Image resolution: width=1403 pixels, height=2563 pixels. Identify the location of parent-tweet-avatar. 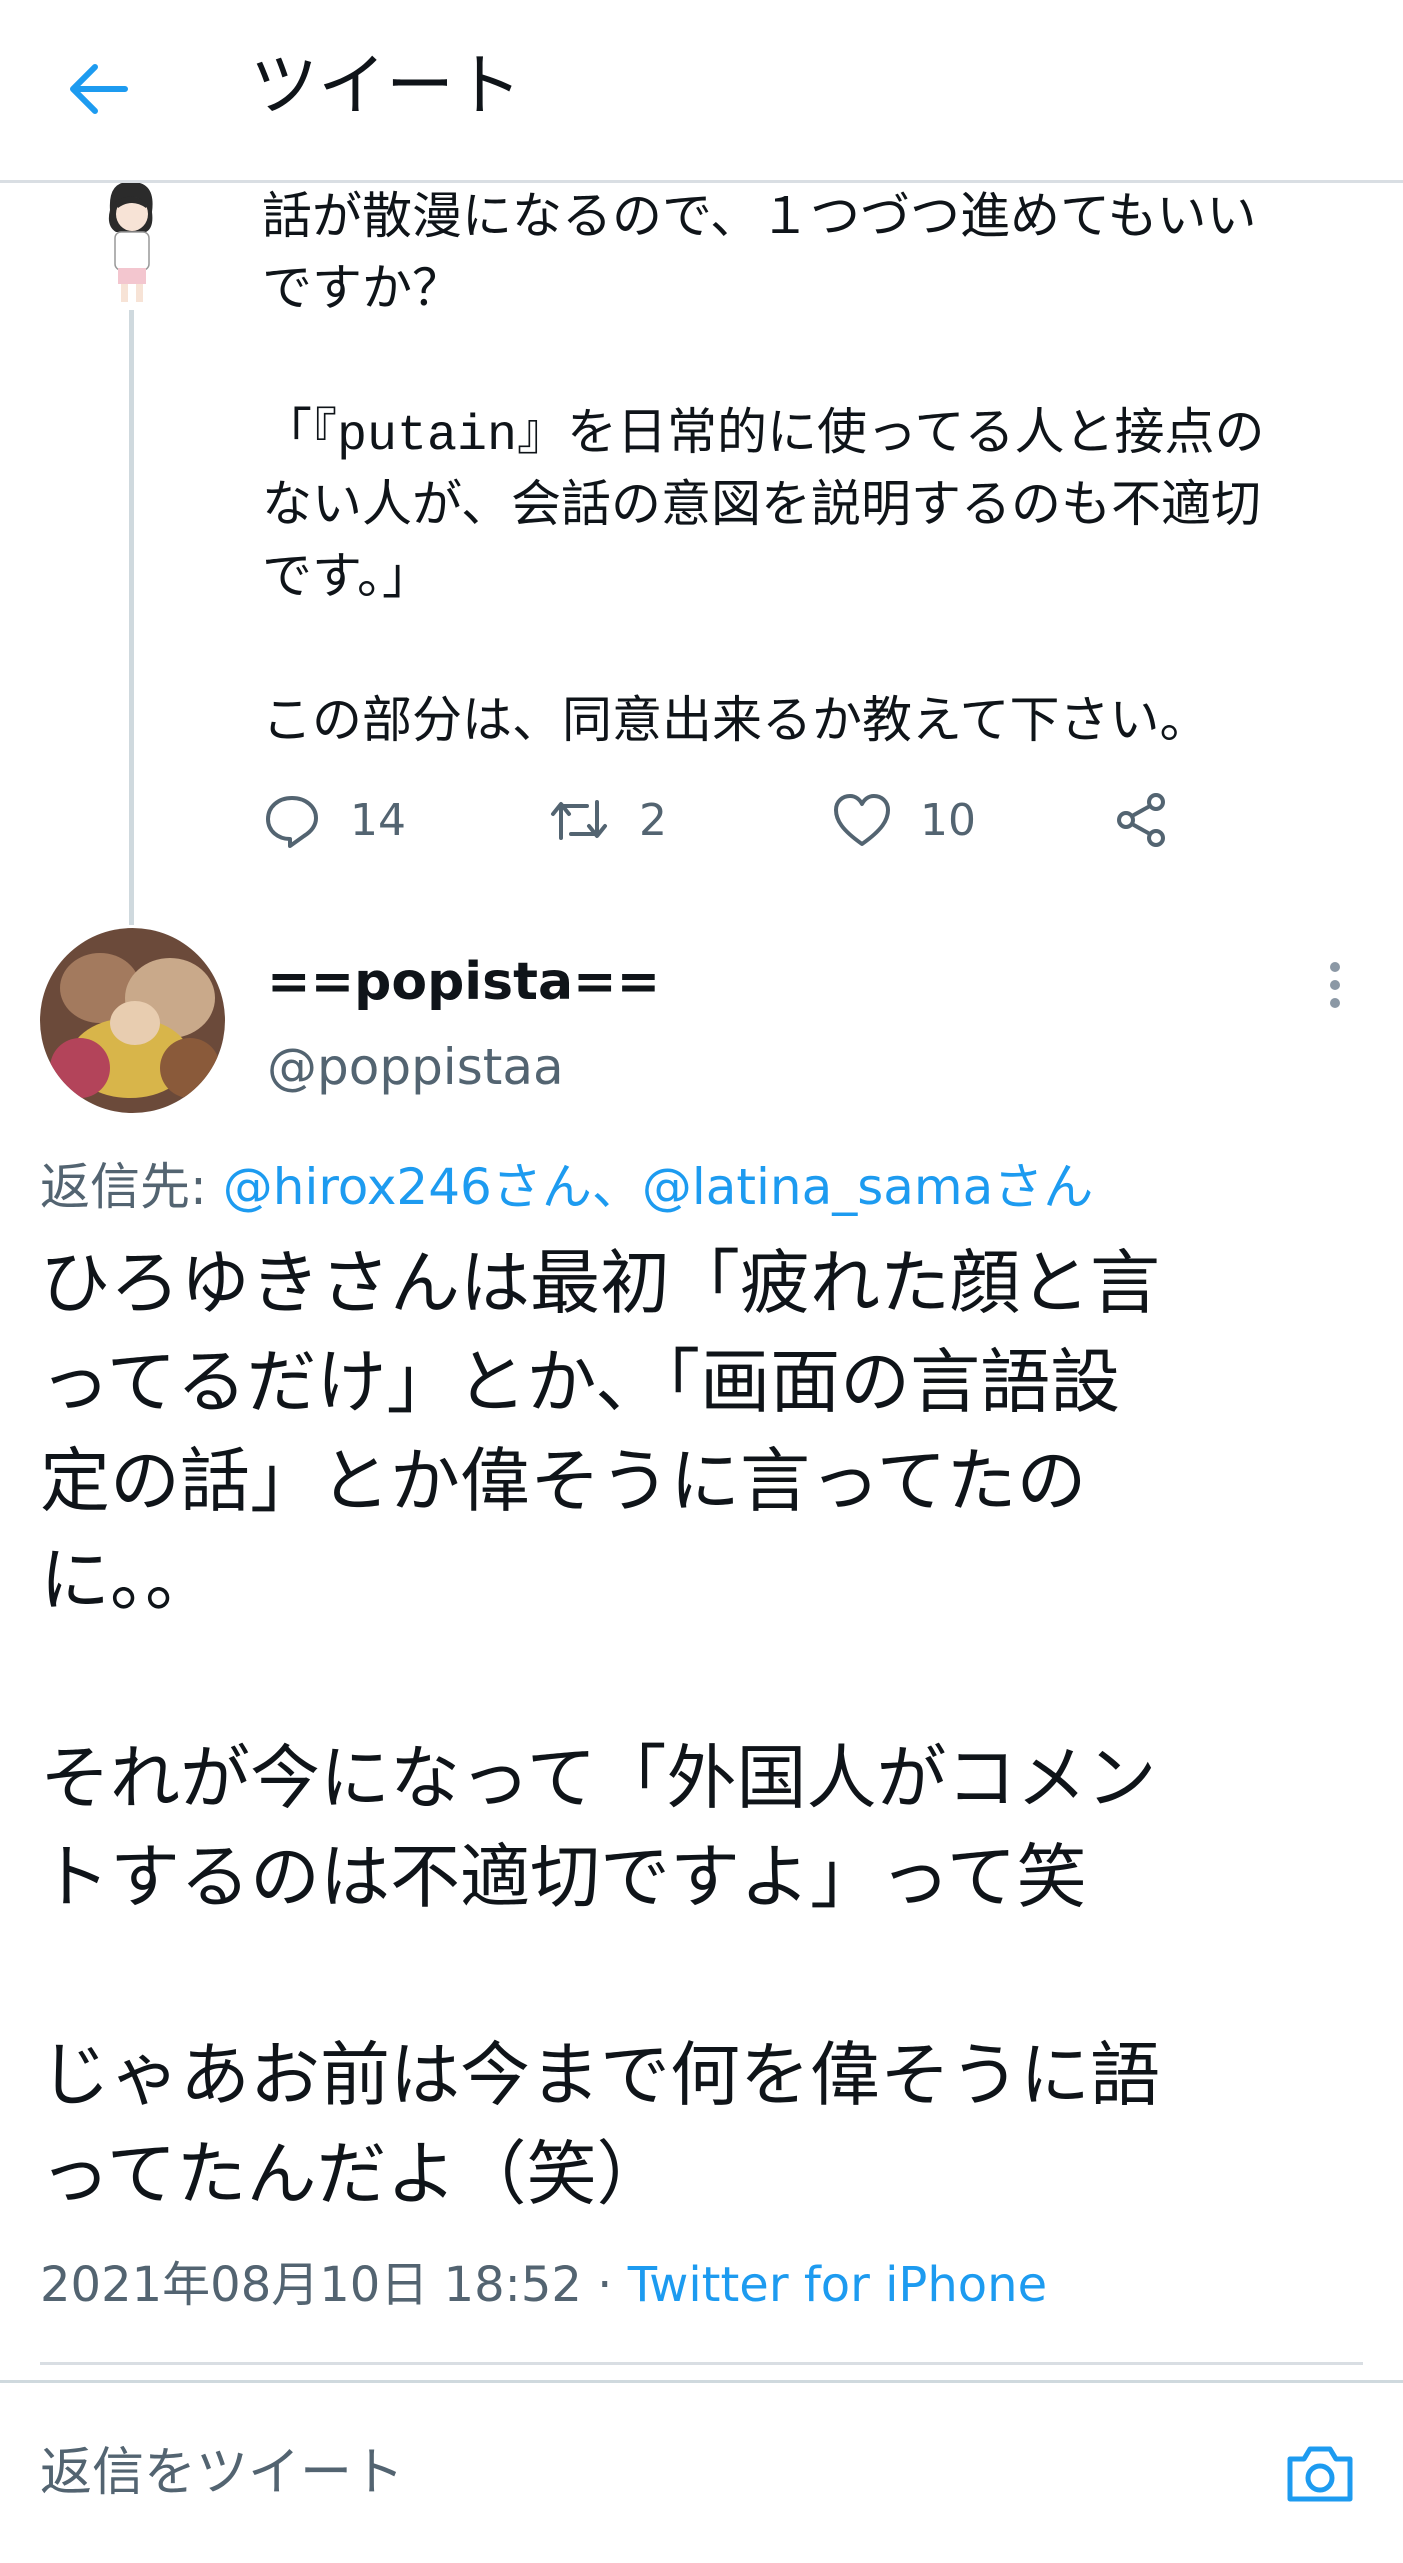
(130, 240).